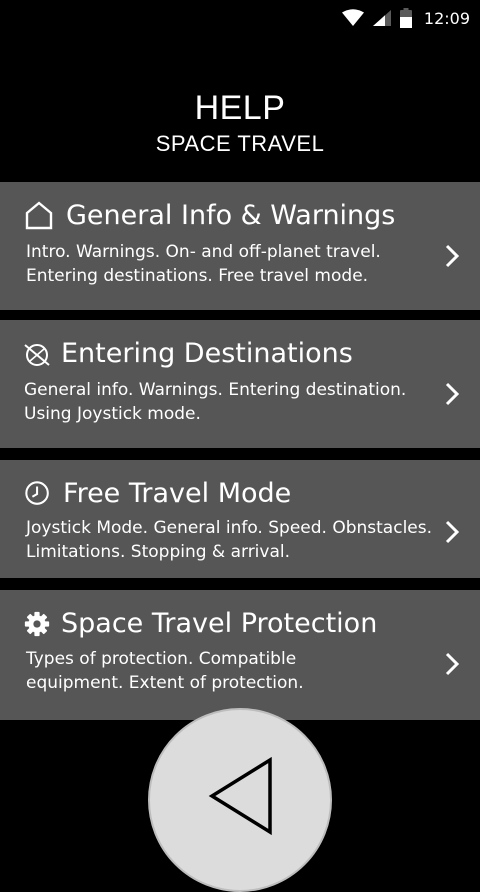  What do you see at coordinates (352, 17) in the screenshot?
I see `wifi-icon` at bounding box center [352, 17].